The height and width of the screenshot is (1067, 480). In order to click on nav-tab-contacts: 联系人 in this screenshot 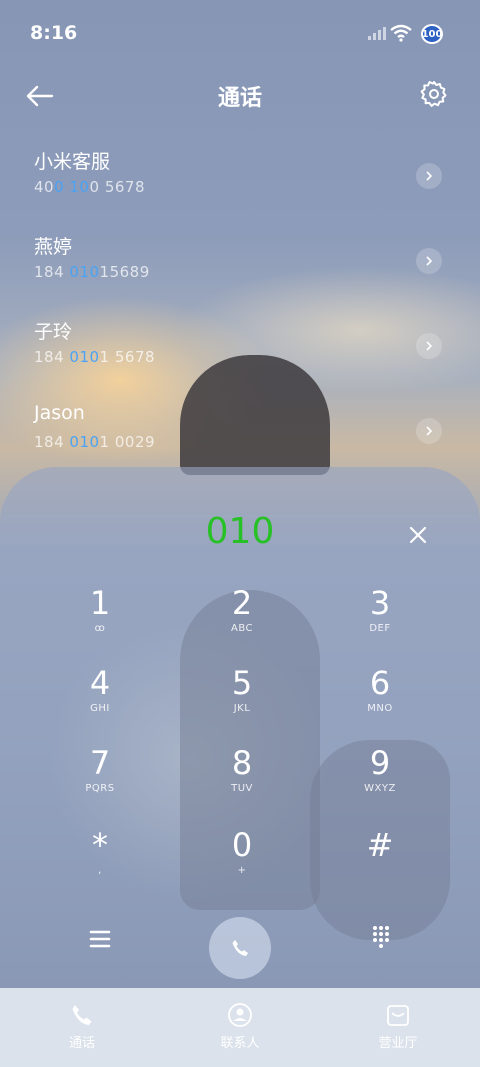, I will do `click(240, 1026)`.